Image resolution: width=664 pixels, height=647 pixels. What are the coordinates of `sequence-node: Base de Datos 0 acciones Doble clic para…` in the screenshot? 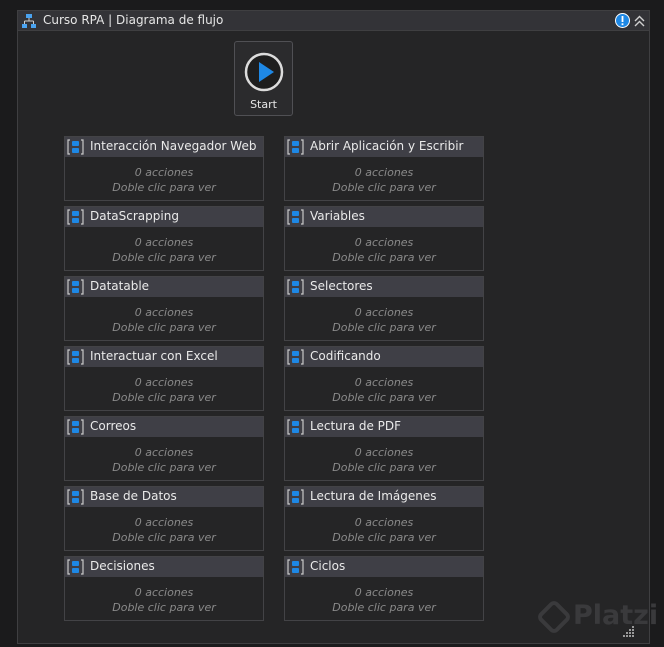 It's located at (164, 518).